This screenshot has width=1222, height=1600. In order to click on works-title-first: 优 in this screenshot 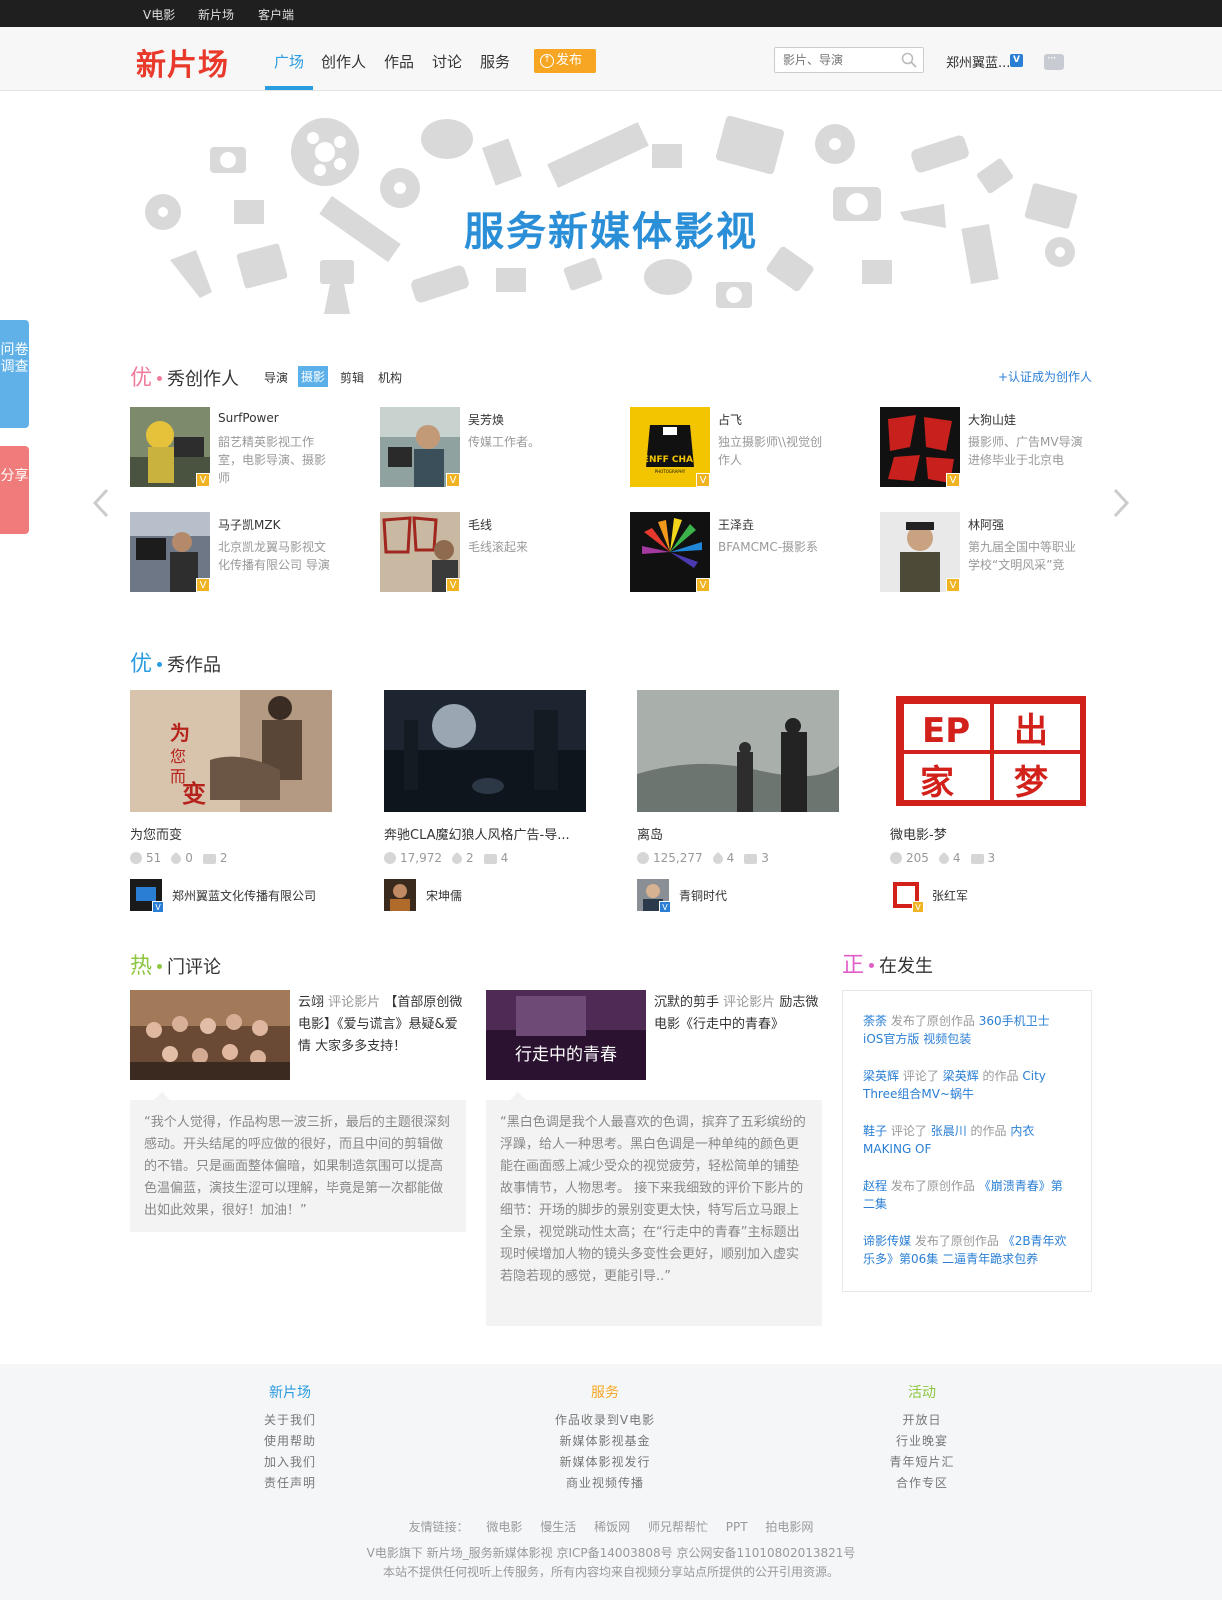, I will do `click(141, 664)`.